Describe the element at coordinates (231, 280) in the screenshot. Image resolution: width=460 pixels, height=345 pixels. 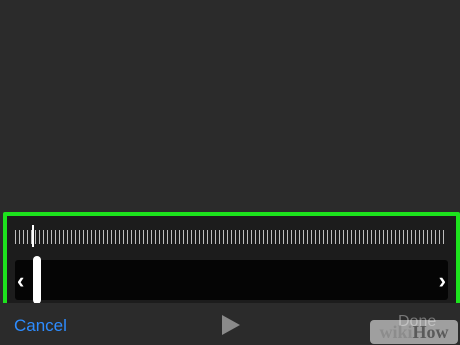
I see `trim-timeline: ‹ ›` at that location.